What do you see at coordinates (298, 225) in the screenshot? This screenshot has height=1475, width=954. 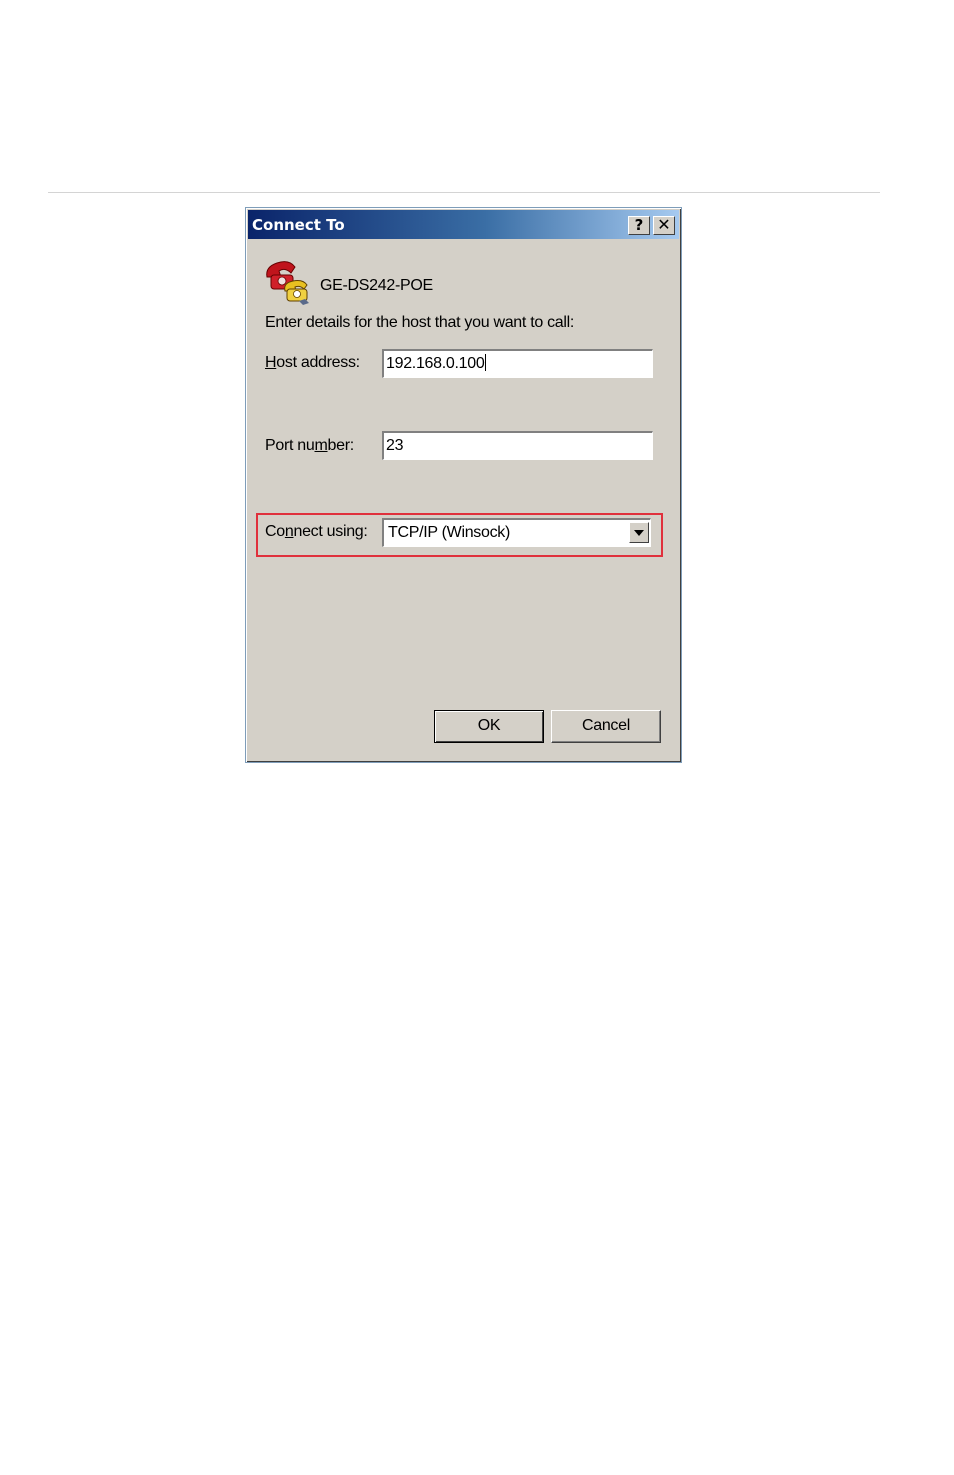 I see `dialog-title: Connect To` at bounding box center [298, 225].